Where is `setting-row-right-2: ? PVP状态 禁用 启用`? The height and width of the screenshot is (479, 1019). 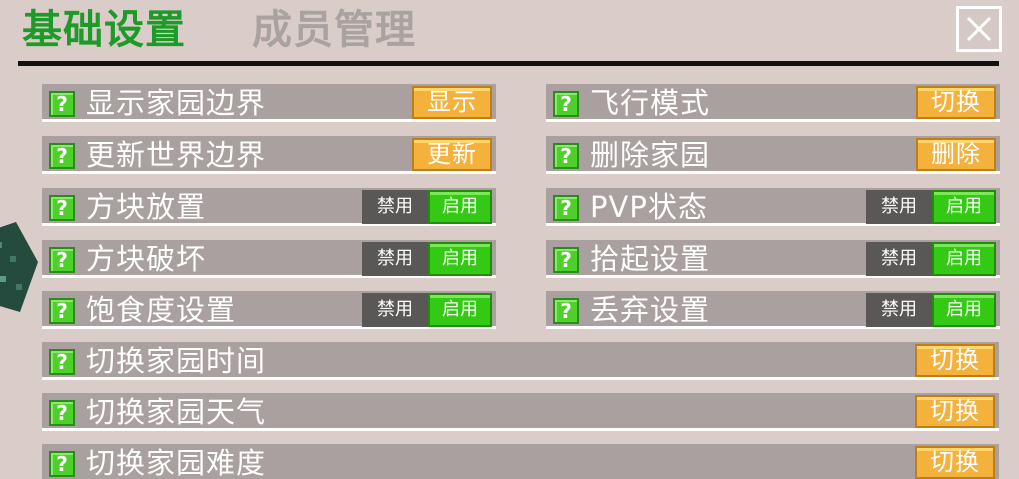 setting-row-right-2: ? PVP状态 禁用 启用 is located at coordinates (773, 207).